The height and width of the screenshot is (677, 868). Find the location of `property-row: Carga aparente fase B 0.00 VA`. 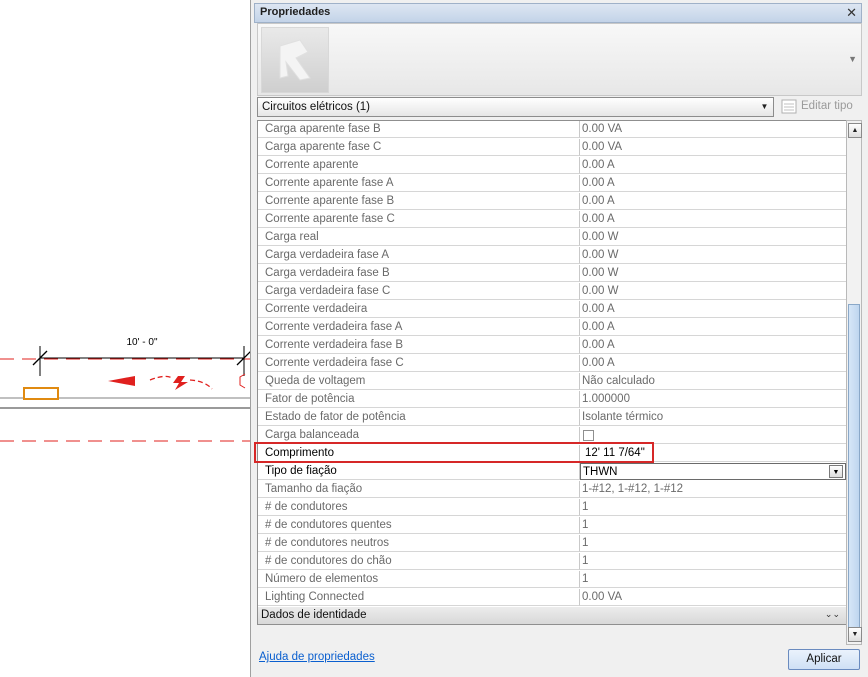

property-row: Carga aparente fase B 0.00 VA is located at coordinates (552, 130).